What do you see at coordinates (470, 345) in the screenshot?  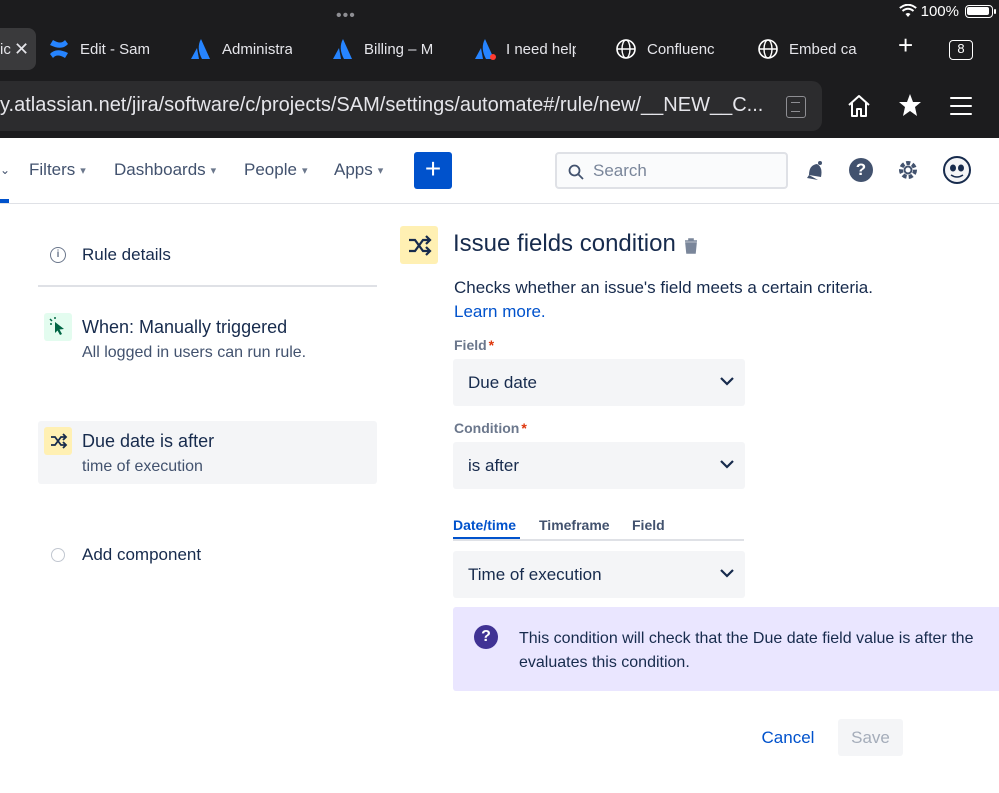 I see `field-label-text: Field` at bounding box center [470, 345].